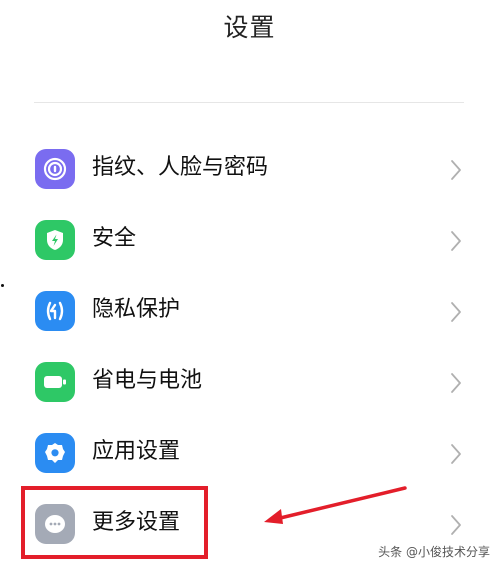 This screenshot has width=499, height=578. What do you see at coordinates (147, 380) in the screenshot?
I see `menu-item-label: 省电与电池` at bounding box center [147, 380].